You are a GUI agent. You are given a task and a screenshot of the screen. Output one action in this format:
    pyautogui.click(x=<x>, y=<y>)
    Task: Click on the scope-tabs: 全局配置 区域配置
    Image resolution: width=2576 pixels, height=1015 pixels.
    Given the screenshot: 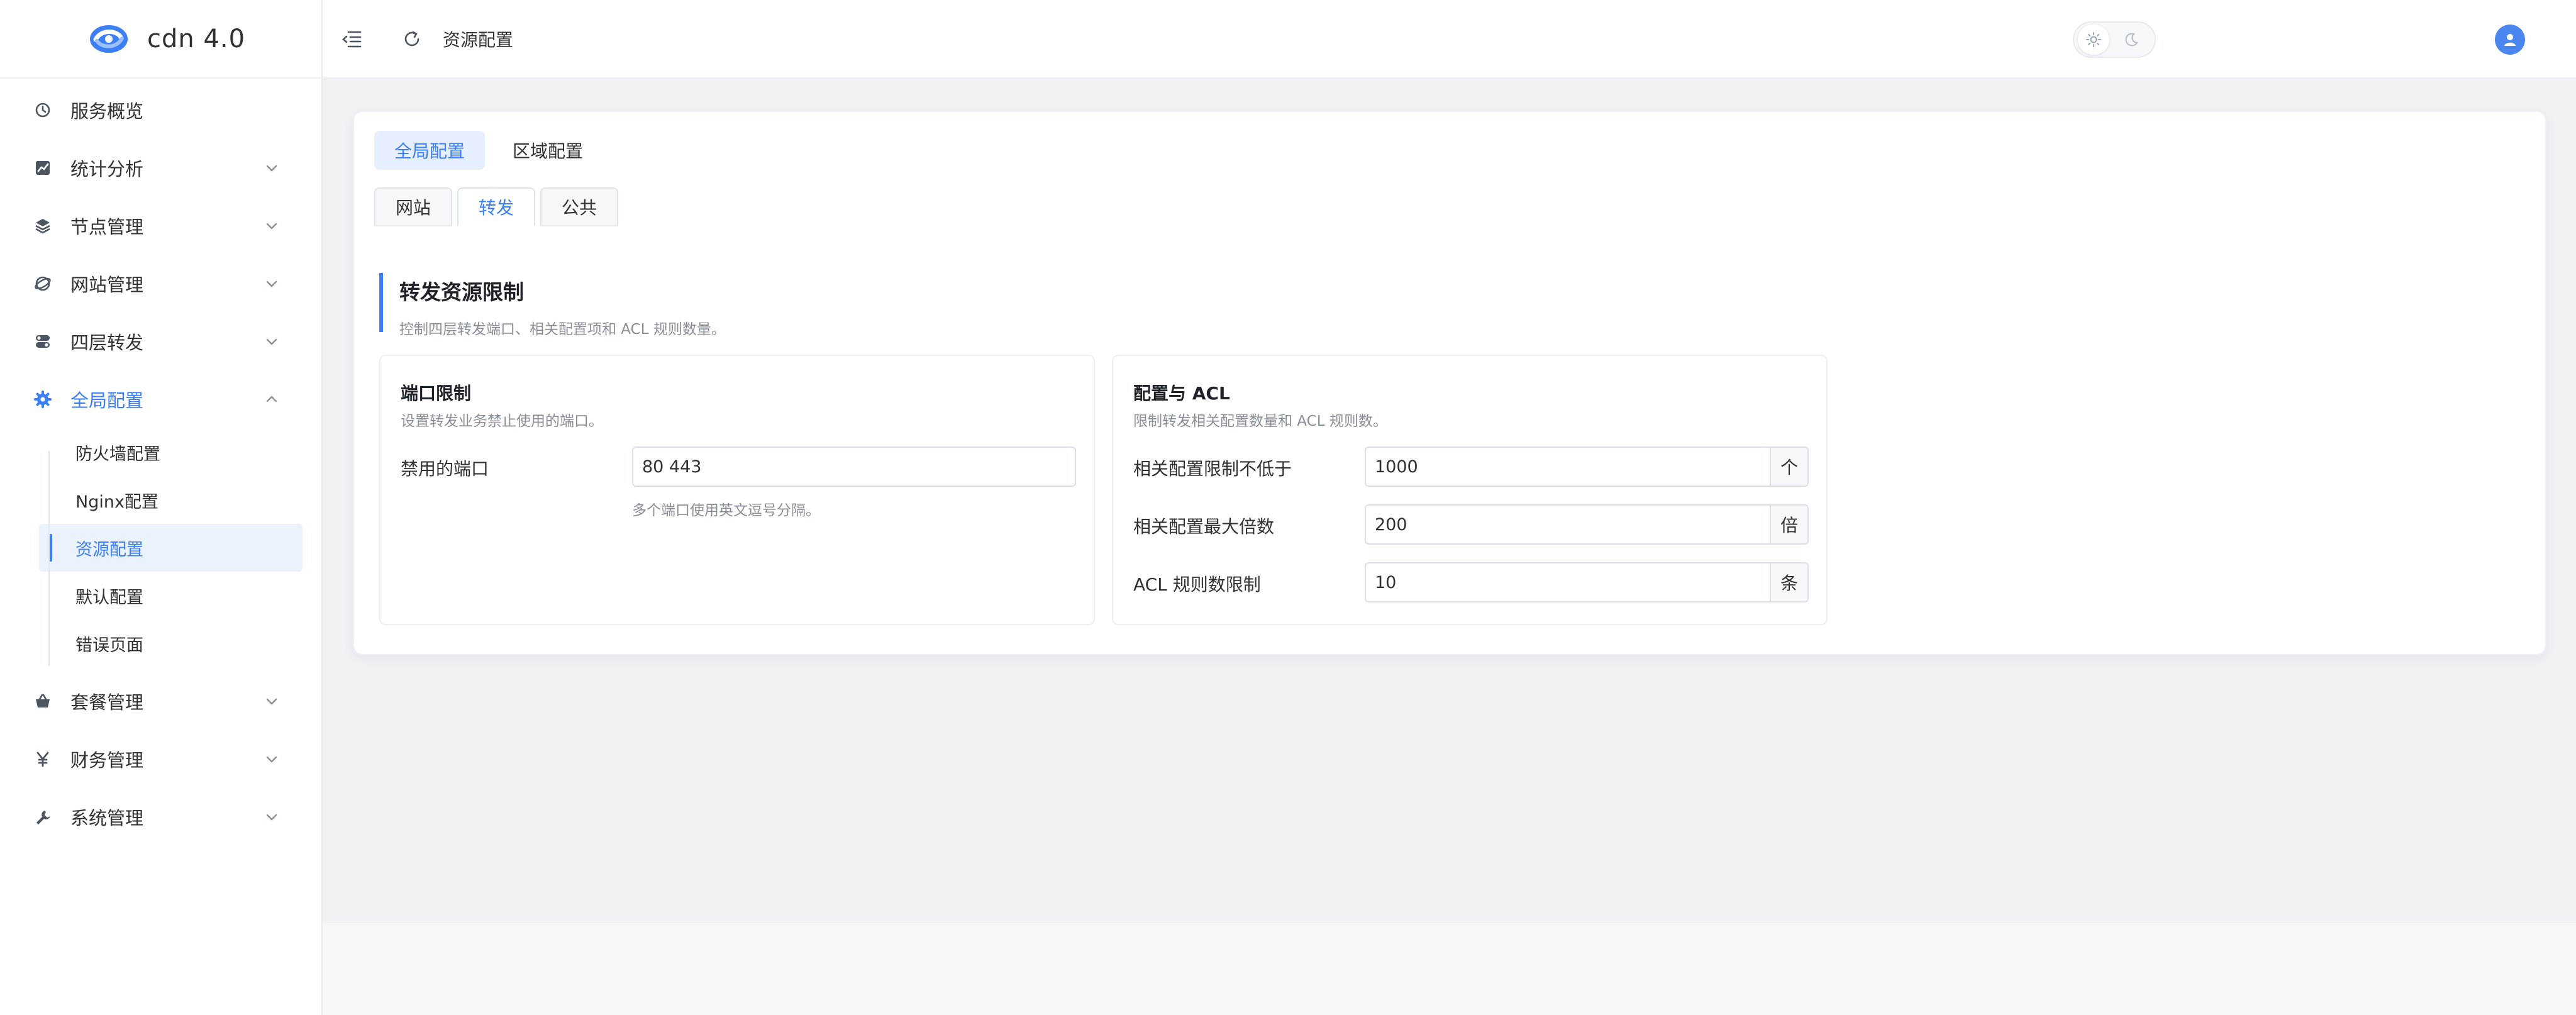 What is the action you would take?
    pyautogui.click(x=492, y=151)
    